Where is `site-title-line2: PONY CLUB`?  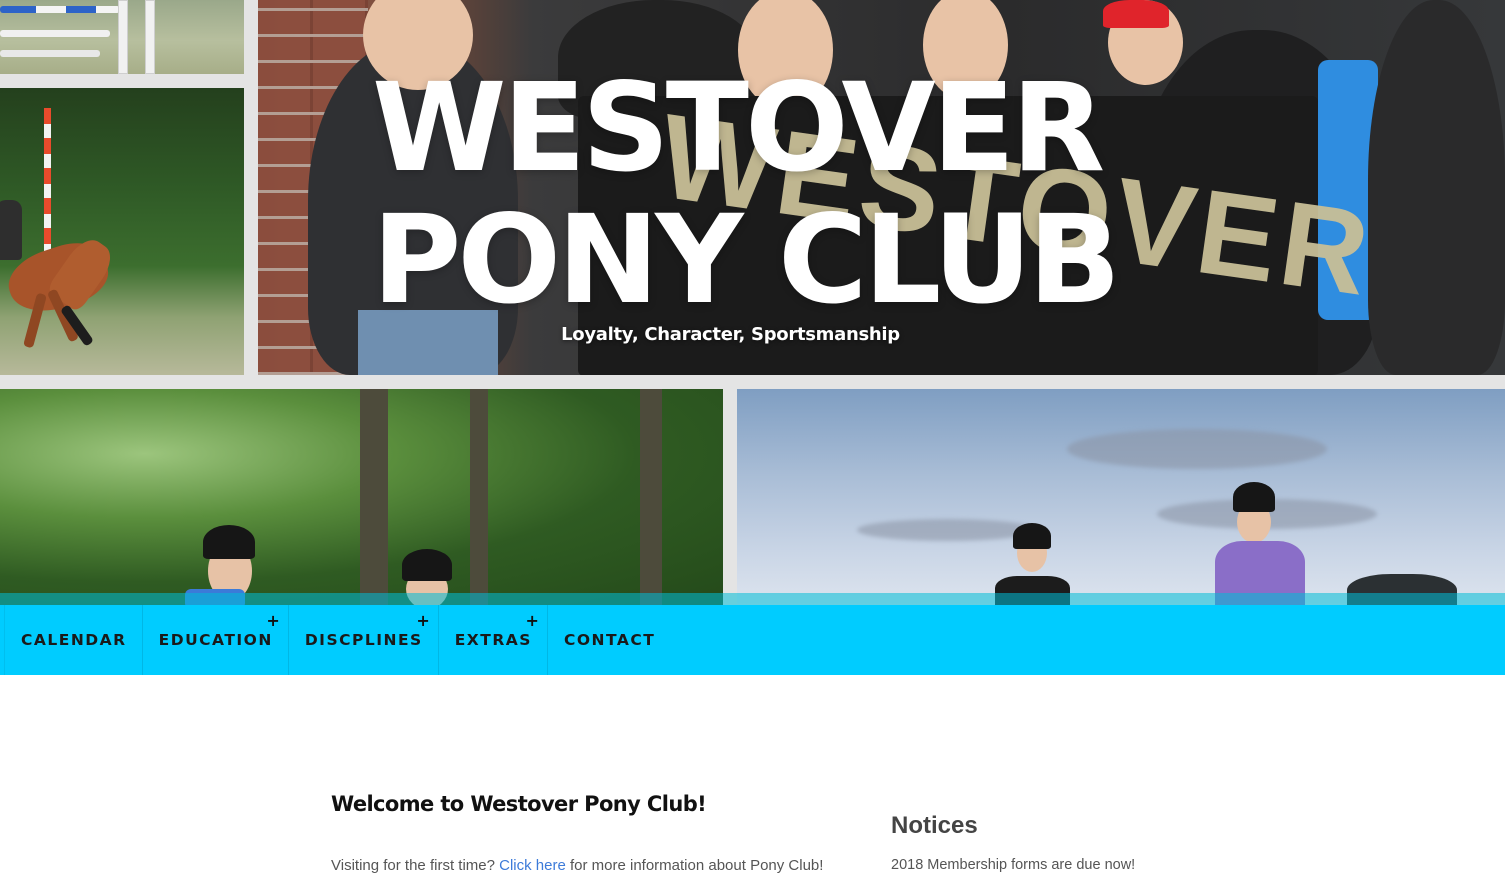 site-title-line2: PONY CLUB is located at coordinates (746, 260).